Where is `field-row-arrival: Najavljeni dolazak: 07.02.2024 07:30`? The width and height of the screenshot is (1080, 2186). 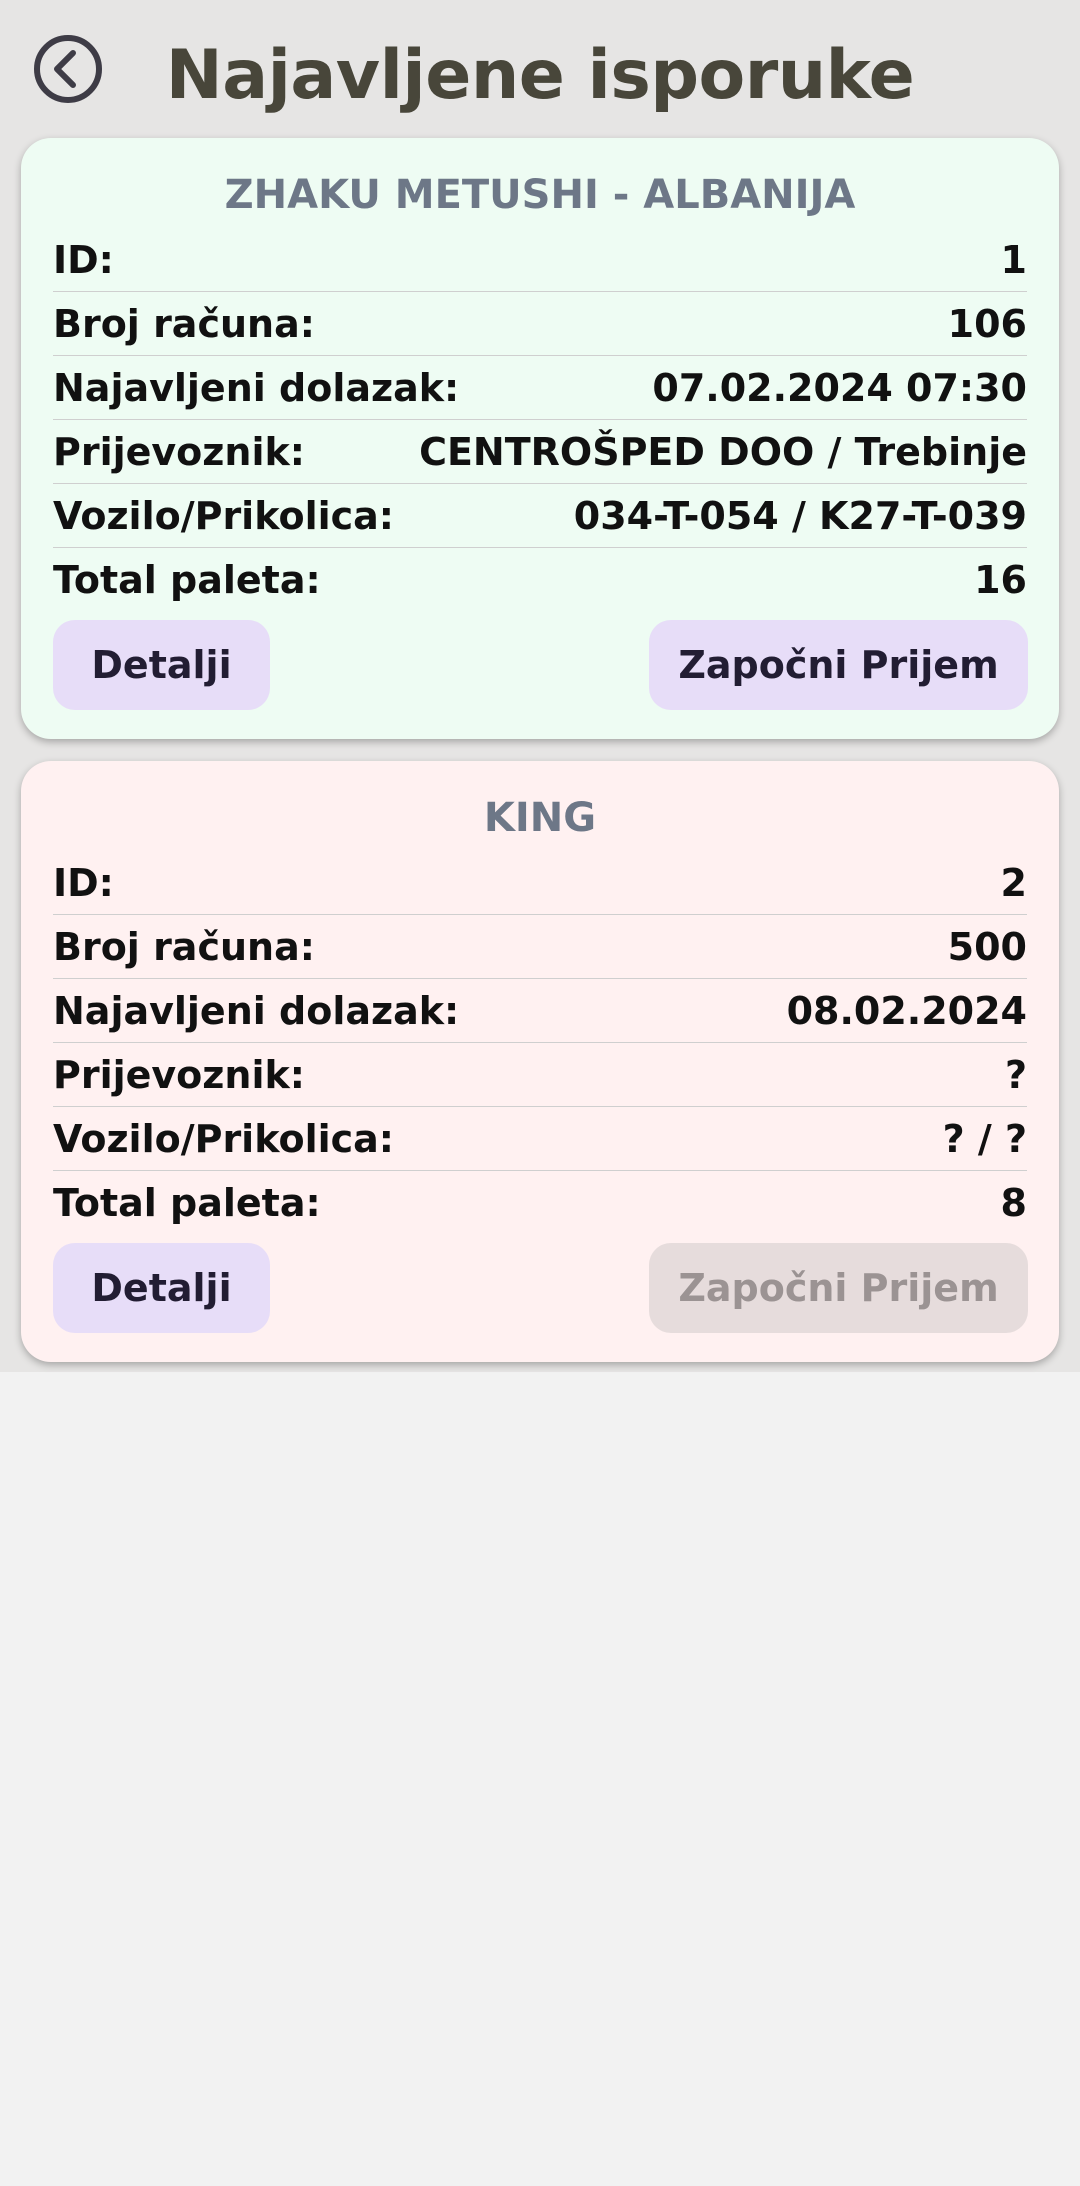 field-row-arrival: Najavljeni dolazak: 07.02.2024 07:30 is located at coordinates (540, 388).